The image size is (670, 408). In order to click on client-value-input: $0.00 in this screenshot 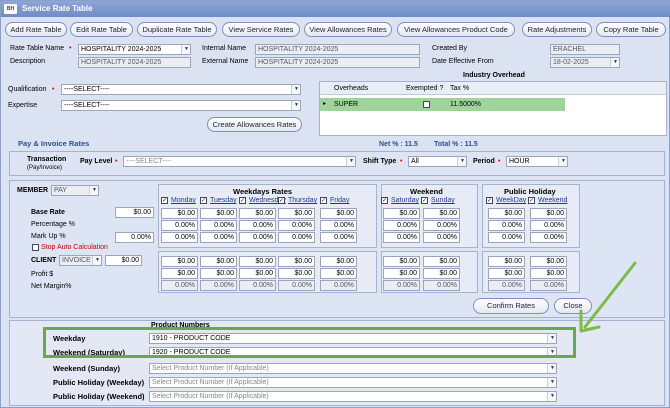, I will do `click(123, 260)`.